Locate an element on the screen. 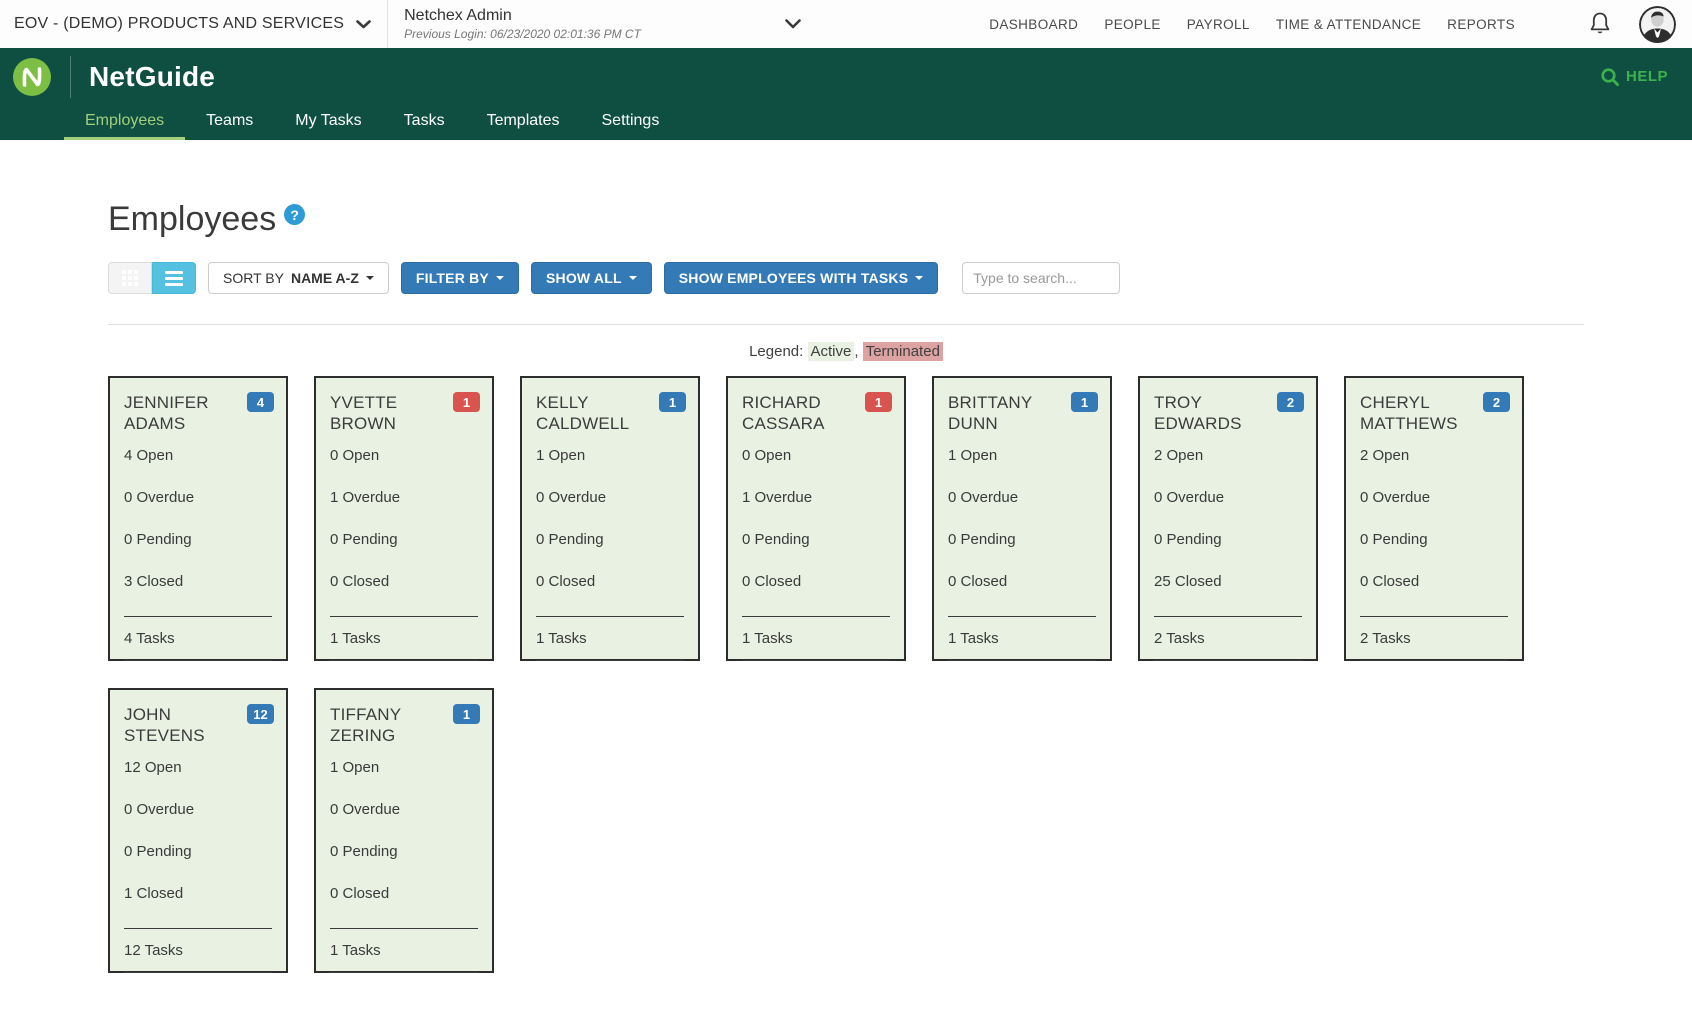 The width and height of the screenshot is (1692, 1032). nav-item-reports: REPORTS is located at coordinates (1481, 24).